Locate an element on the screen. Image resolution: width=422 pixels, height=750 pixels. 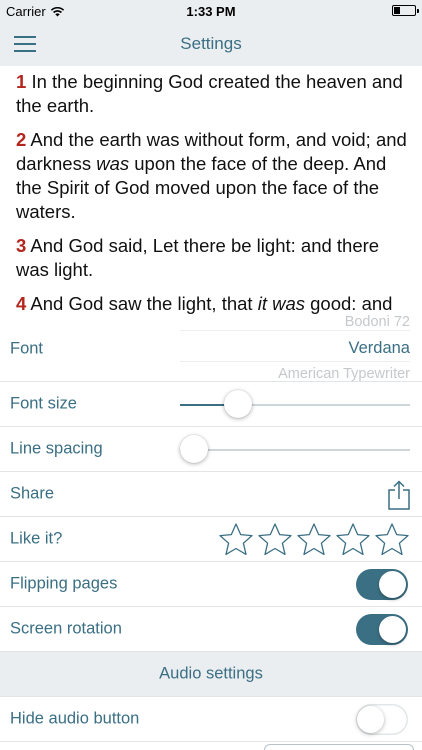
font-picker: Bodoni 72 Verdana American Typewriter is located at coordinates (295, 348).